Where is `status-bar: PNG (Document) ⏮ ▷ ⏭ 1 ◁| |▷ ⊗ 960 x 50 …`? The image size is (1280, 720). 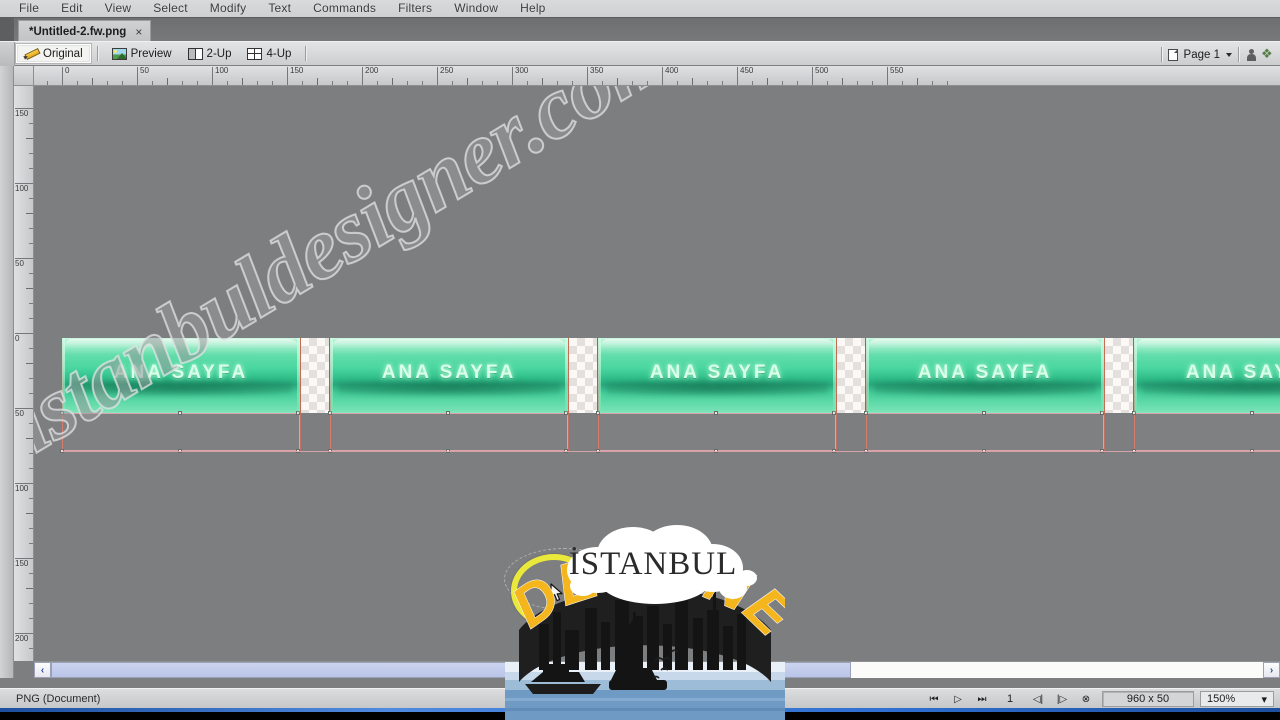
status-bar: PNG (Document) ⏮ ▷ ⏭ 1 ◁| |▷ ⊗ 960 x 50 … is located at coordinates (640, 698).